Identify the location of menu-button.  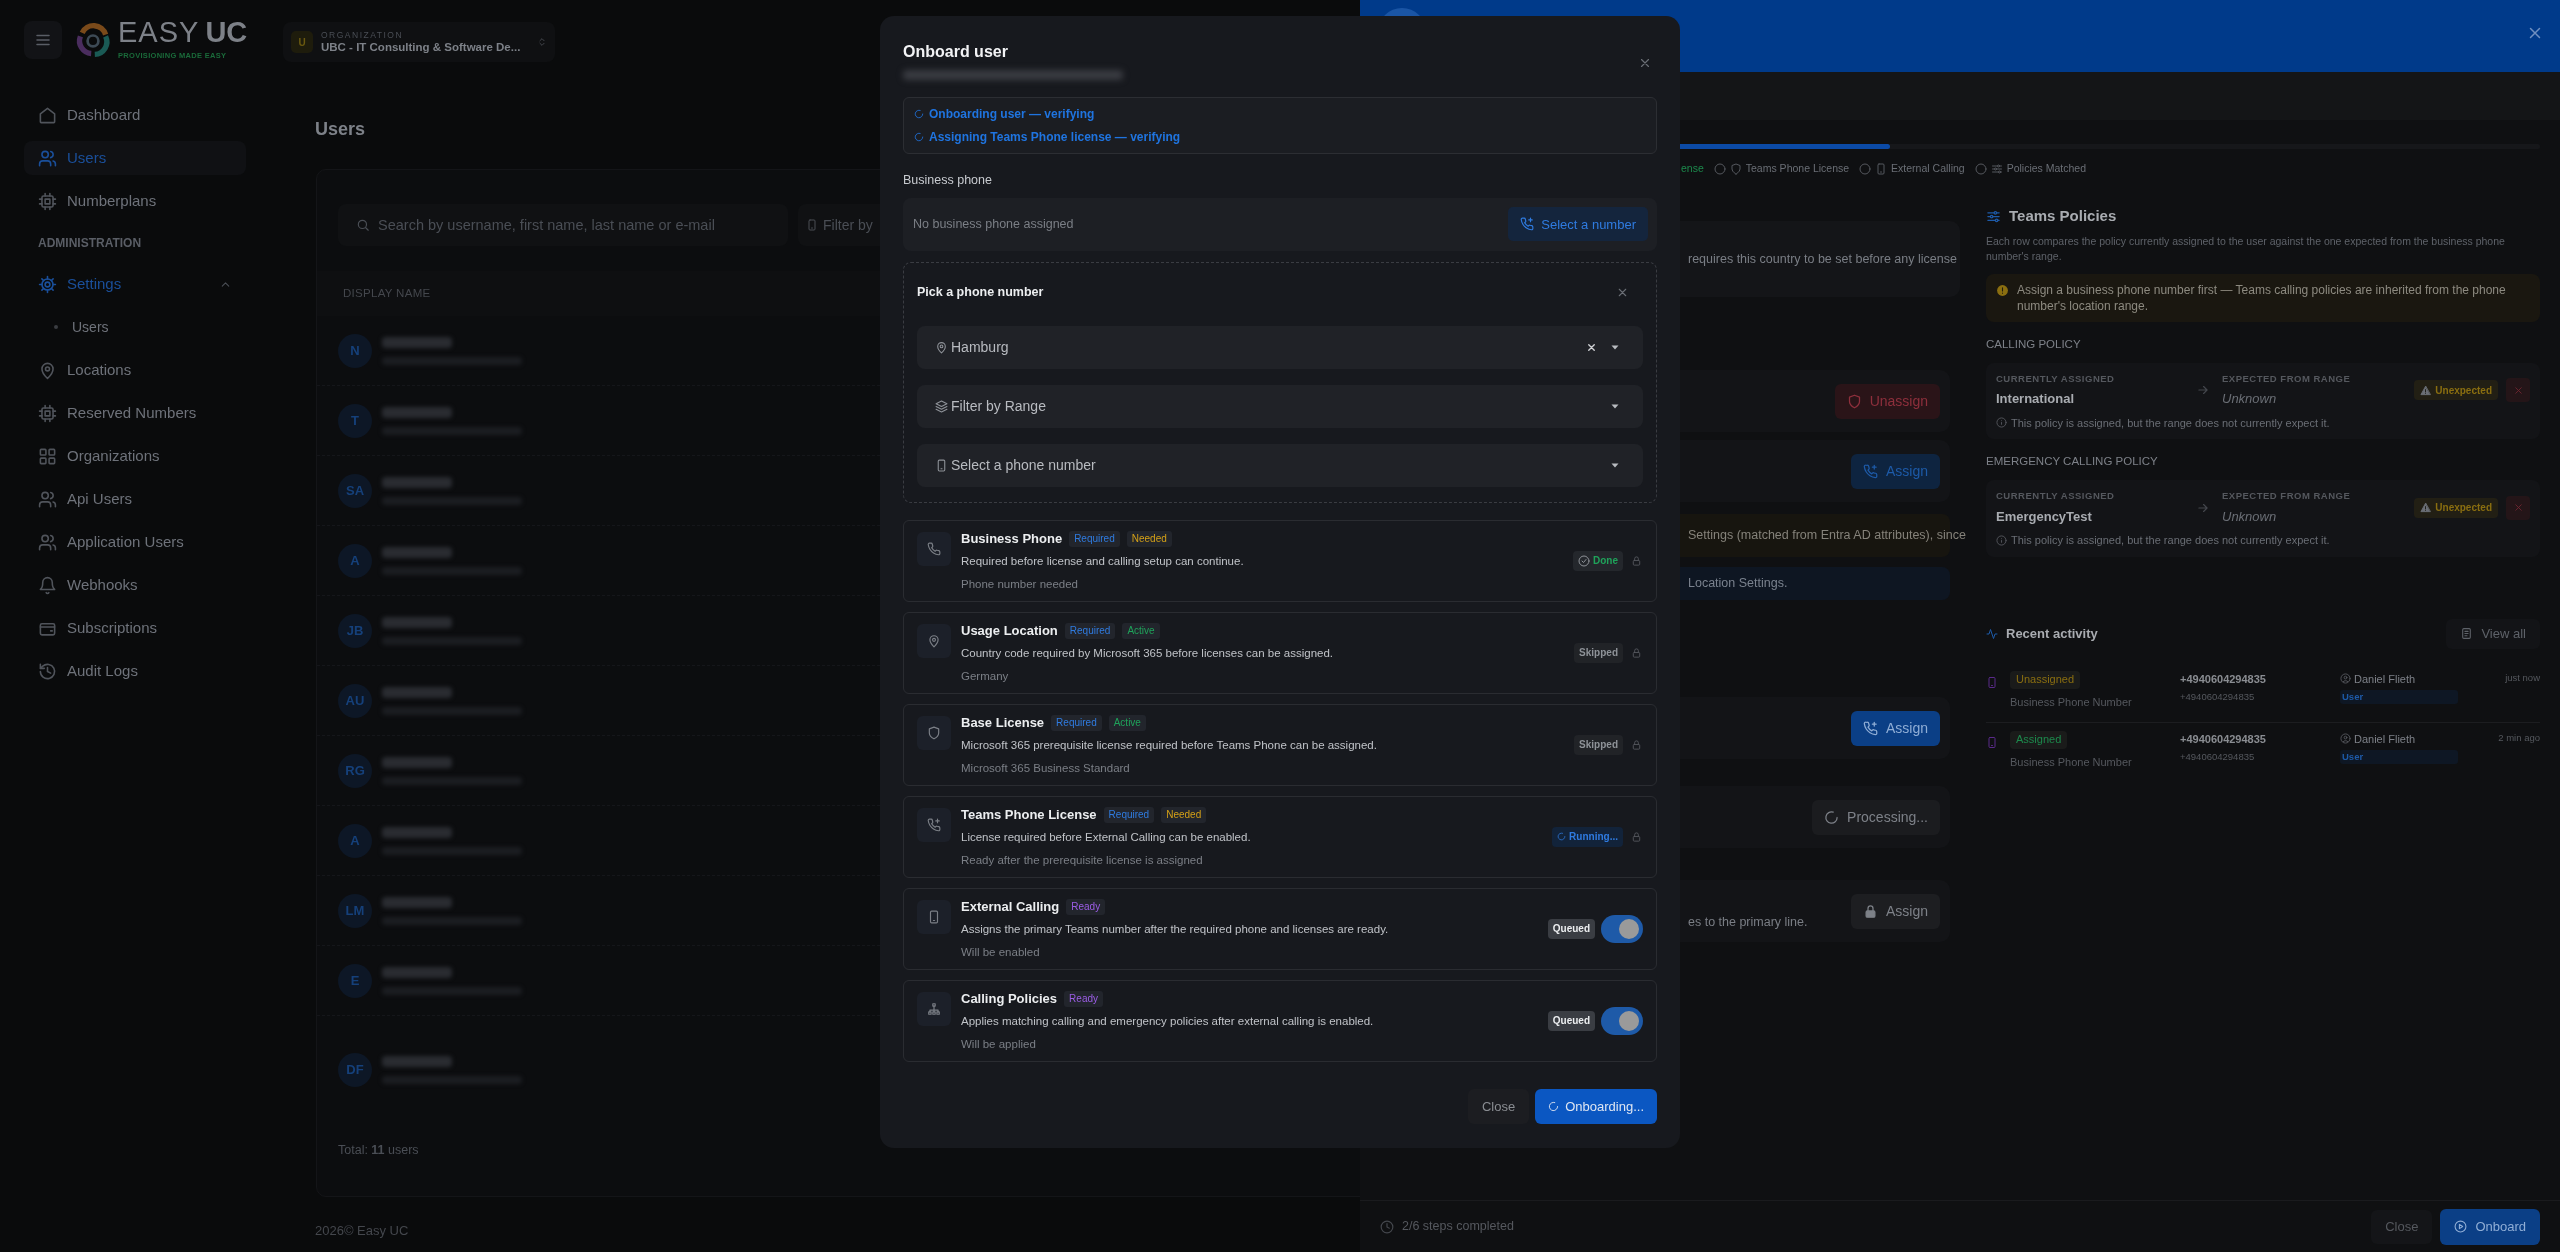
(43, 40).